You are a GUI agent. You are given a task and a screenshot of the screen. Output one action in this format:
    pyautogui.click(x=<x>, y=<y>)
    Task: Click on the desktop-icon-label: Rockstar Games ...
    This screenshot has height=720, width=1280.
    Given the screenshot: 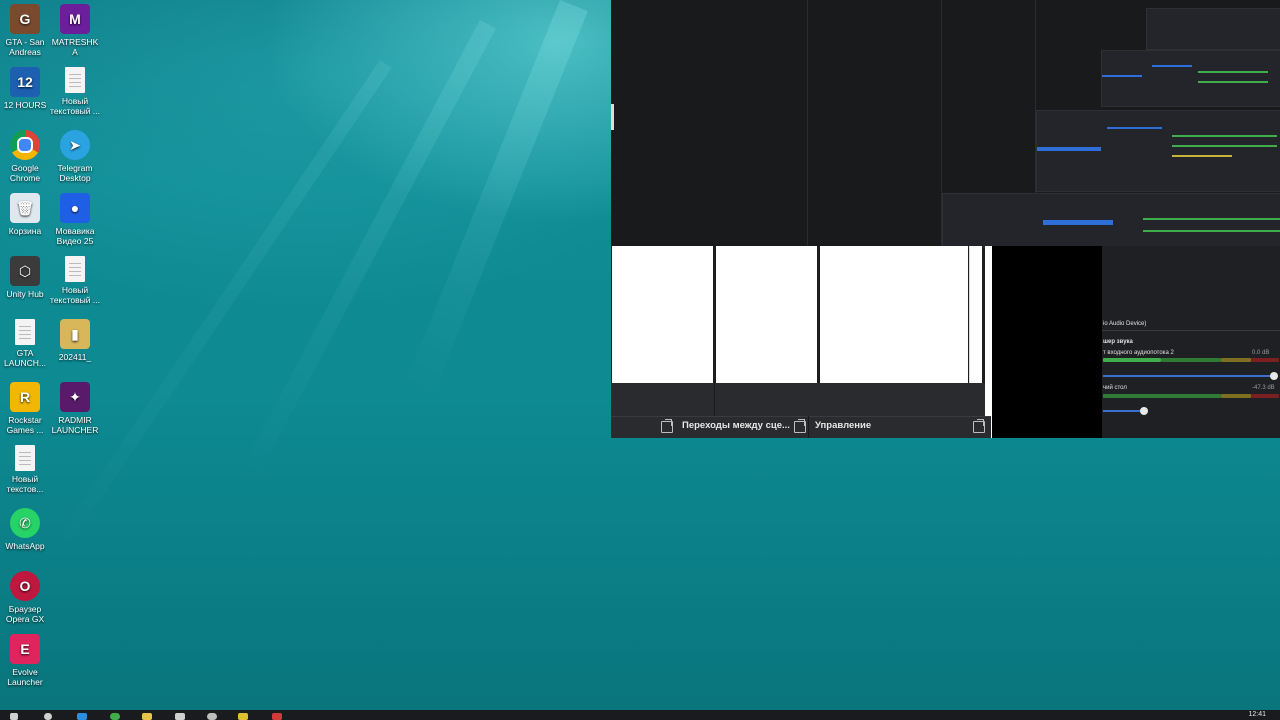 What is the action you would take?
    pyautogui.click(x=25, y=425)
    